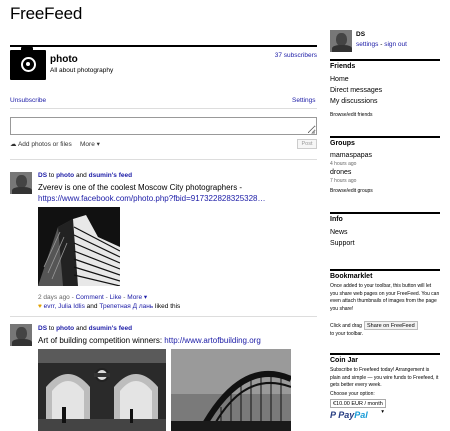 This screenshot has height=431, width=450. What do you see at coordinates (356, 91) in the screenshot?
I see `sidebar-item-direct-messages: Direct messages` at bounding box center [356, 91].